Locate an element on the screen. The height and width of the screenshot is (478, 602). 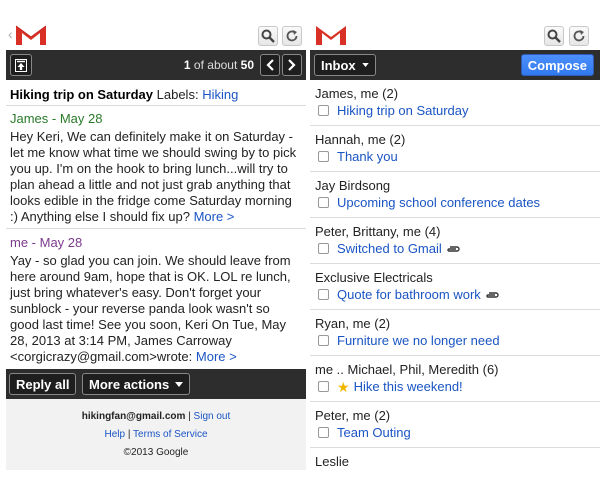
thread-row: James, me (2) Hiking trip on Saturday is located at coordinates (455, 103).